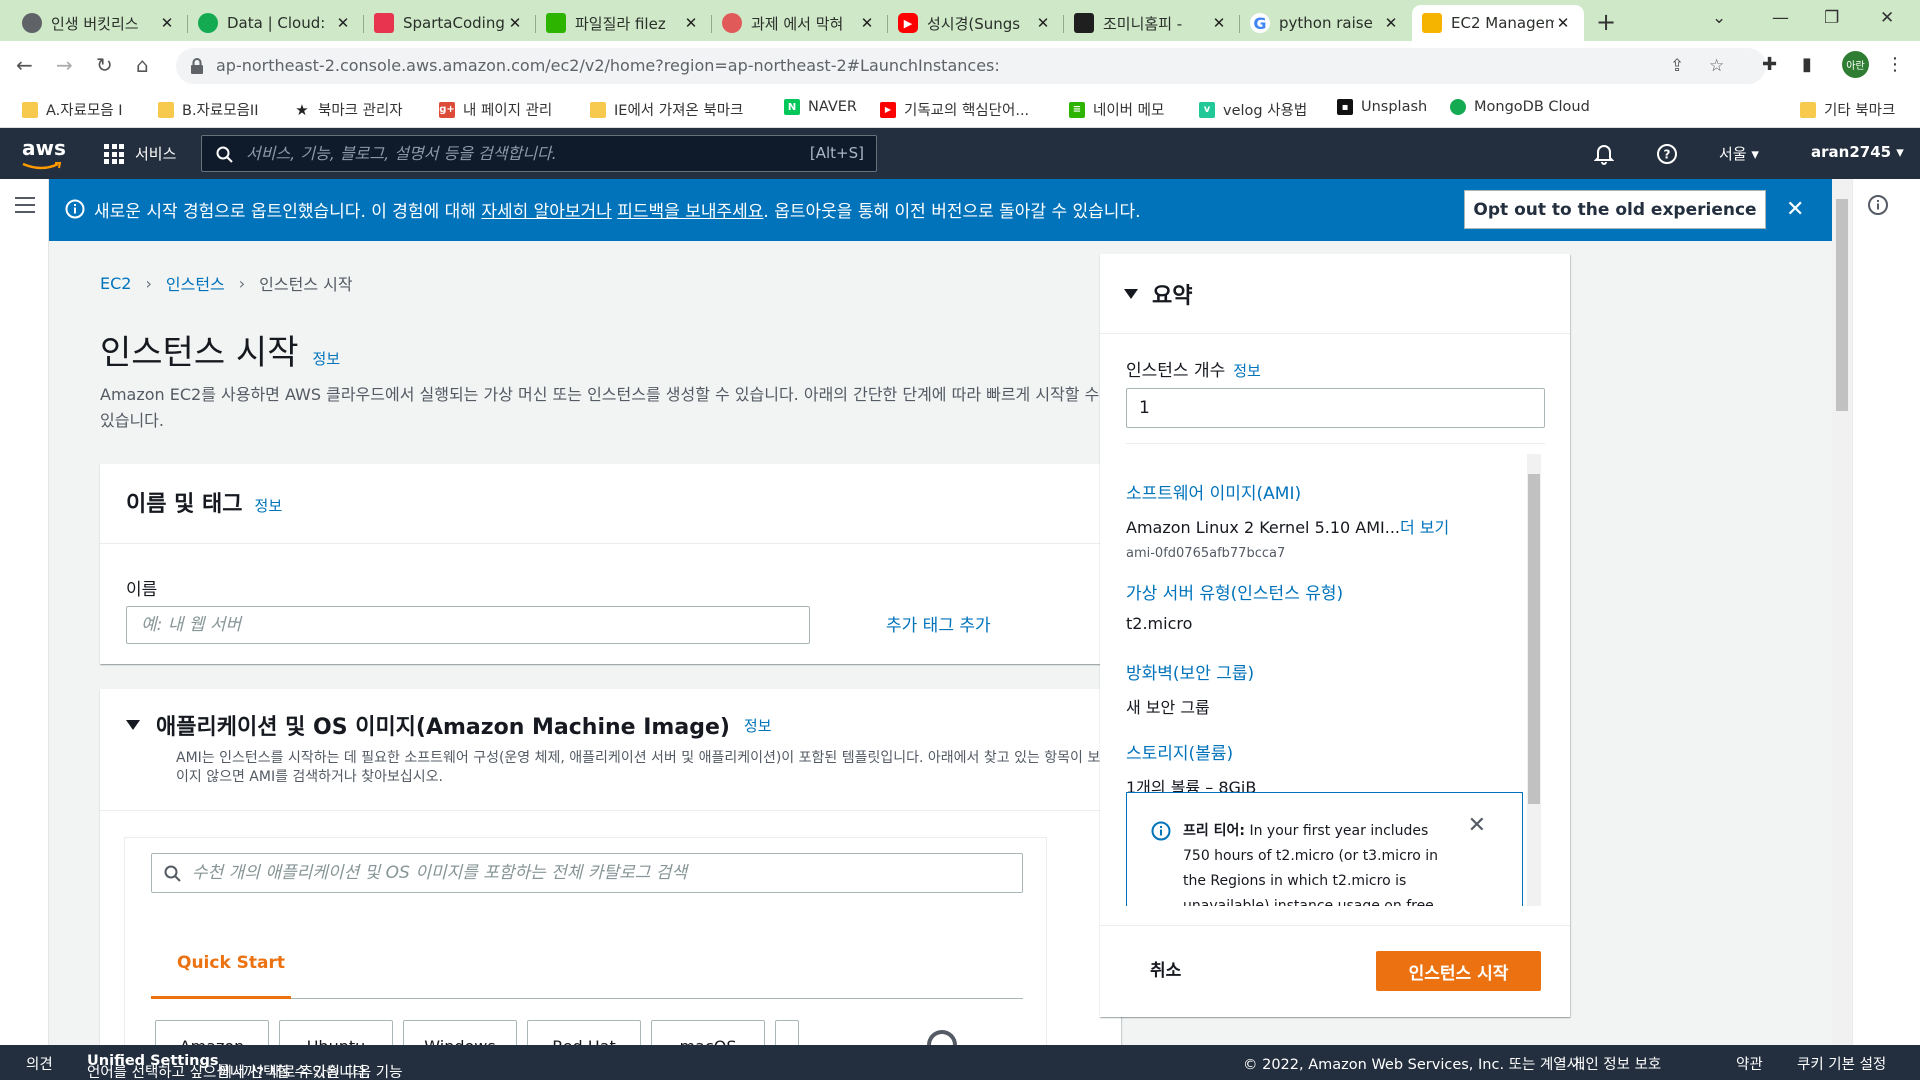 The width and height of the screenshot is (1920, 1082). Describe the element at coordinates (327, 359) in the screenshot. I see `page-info-link: 정보` at that location.